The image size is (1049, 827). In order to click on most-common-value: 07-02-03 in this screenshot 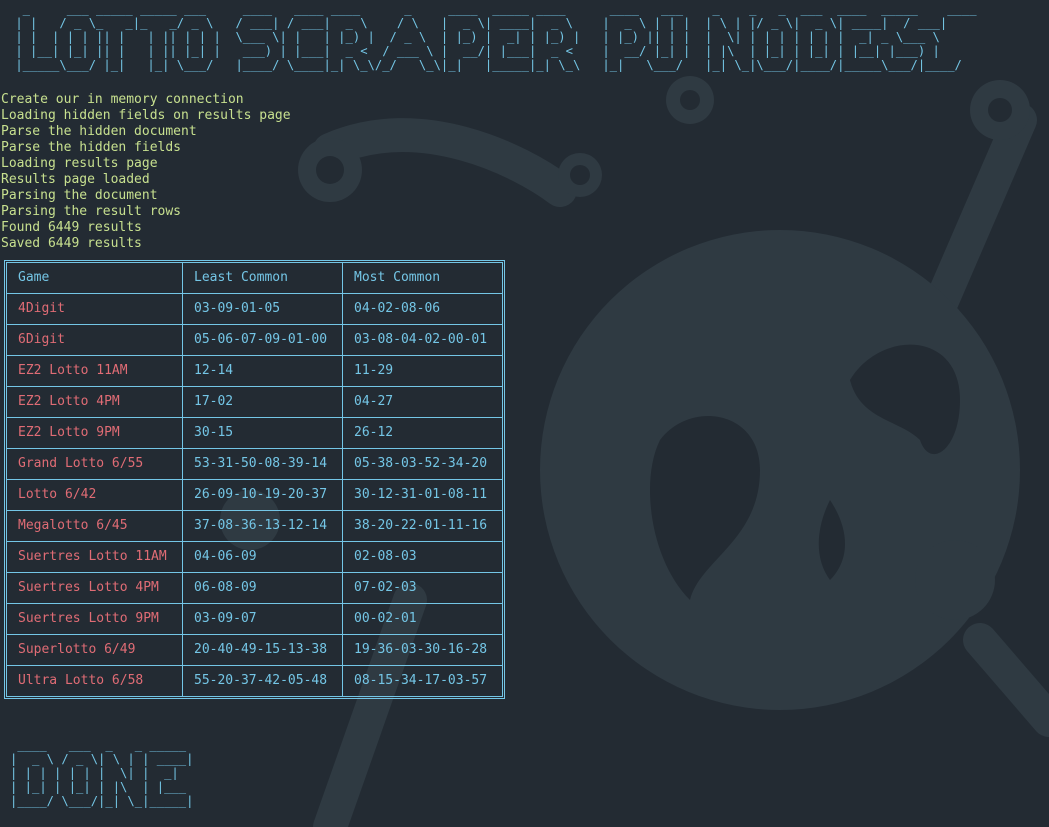, I will do `click(422, 588)`.